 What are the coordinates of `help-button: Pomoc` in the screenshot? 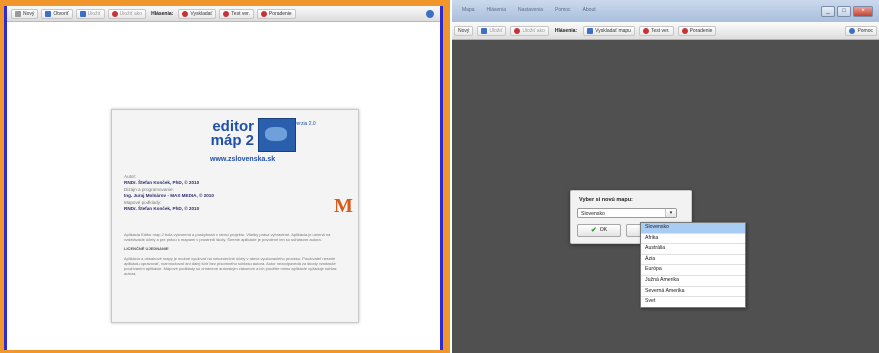 It's located at (861, 30).